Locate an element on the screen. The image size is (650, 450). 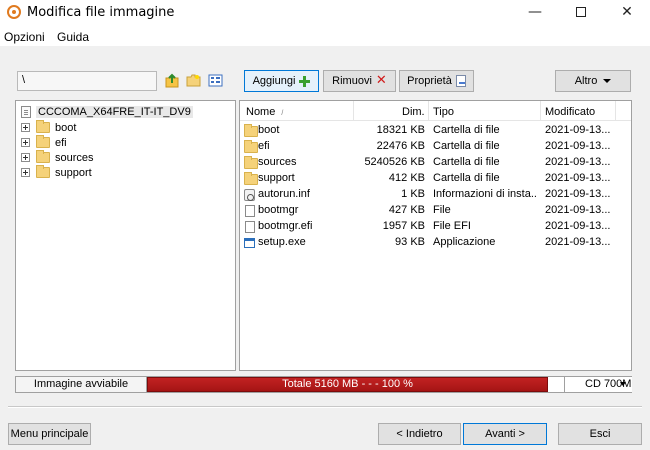
tree-item-boot: boot is located at coordinates (48, 127).